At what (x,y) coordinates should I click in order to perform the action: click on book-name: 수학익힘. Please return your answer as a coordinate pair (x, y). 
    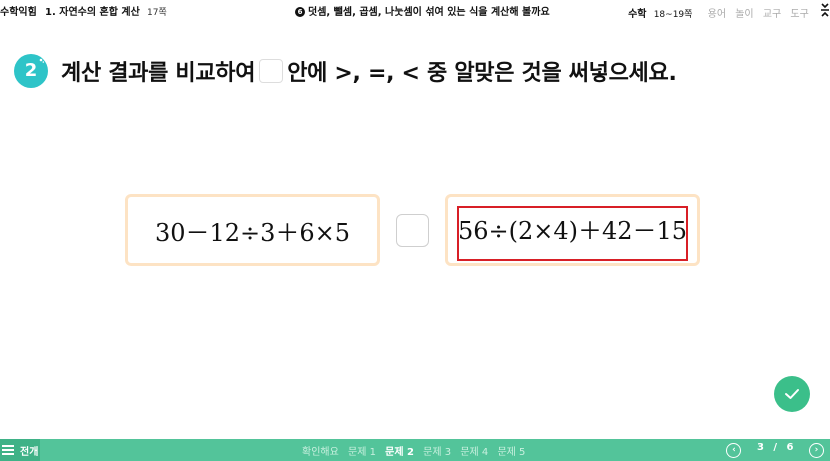
    Looking at the image, I should click on (18, 12).